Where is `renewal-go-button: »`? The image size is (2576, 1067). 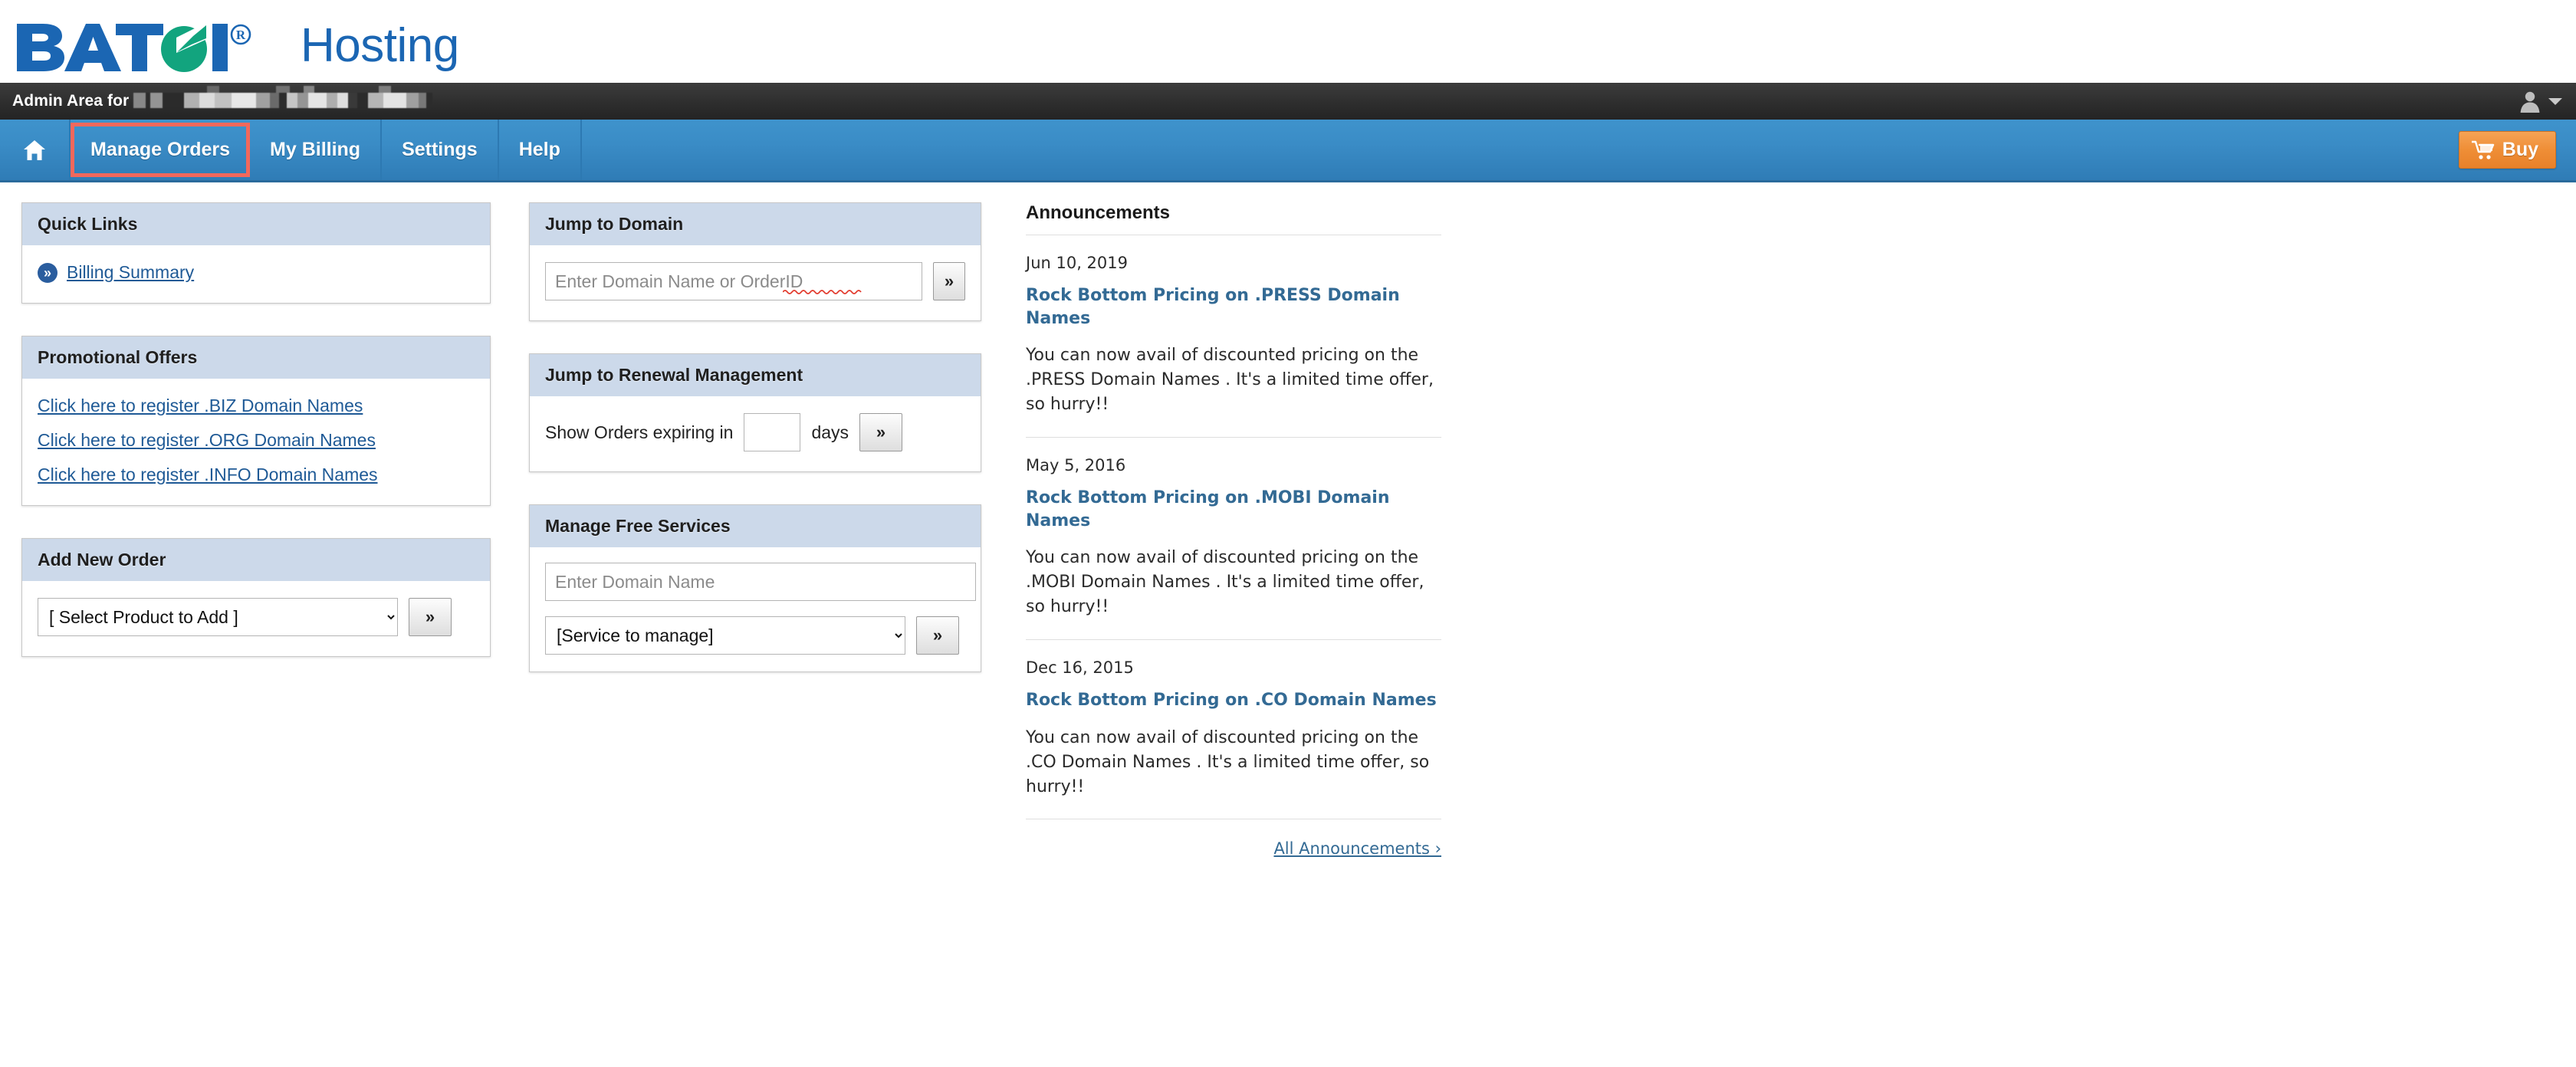 renewal-go-button: » is located at coordinates (881, 432).